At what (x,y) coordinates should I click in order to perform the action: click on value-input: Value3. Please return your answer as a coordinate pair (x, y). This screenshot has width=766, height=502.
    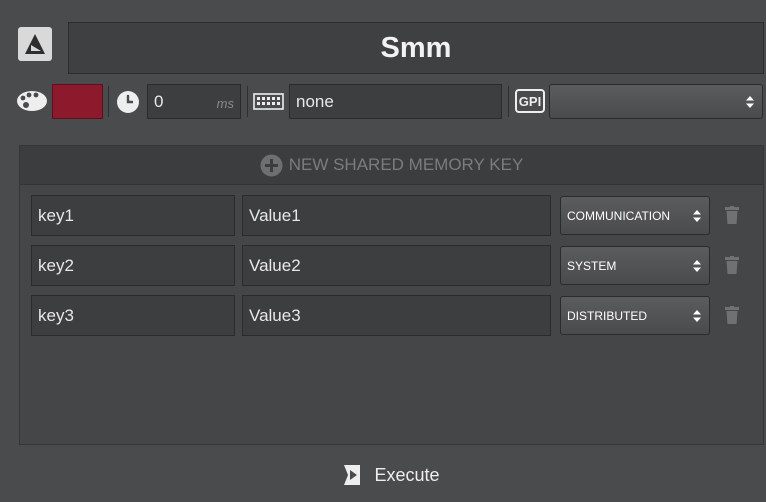
    Looking at the image, I should click on (396, 315).